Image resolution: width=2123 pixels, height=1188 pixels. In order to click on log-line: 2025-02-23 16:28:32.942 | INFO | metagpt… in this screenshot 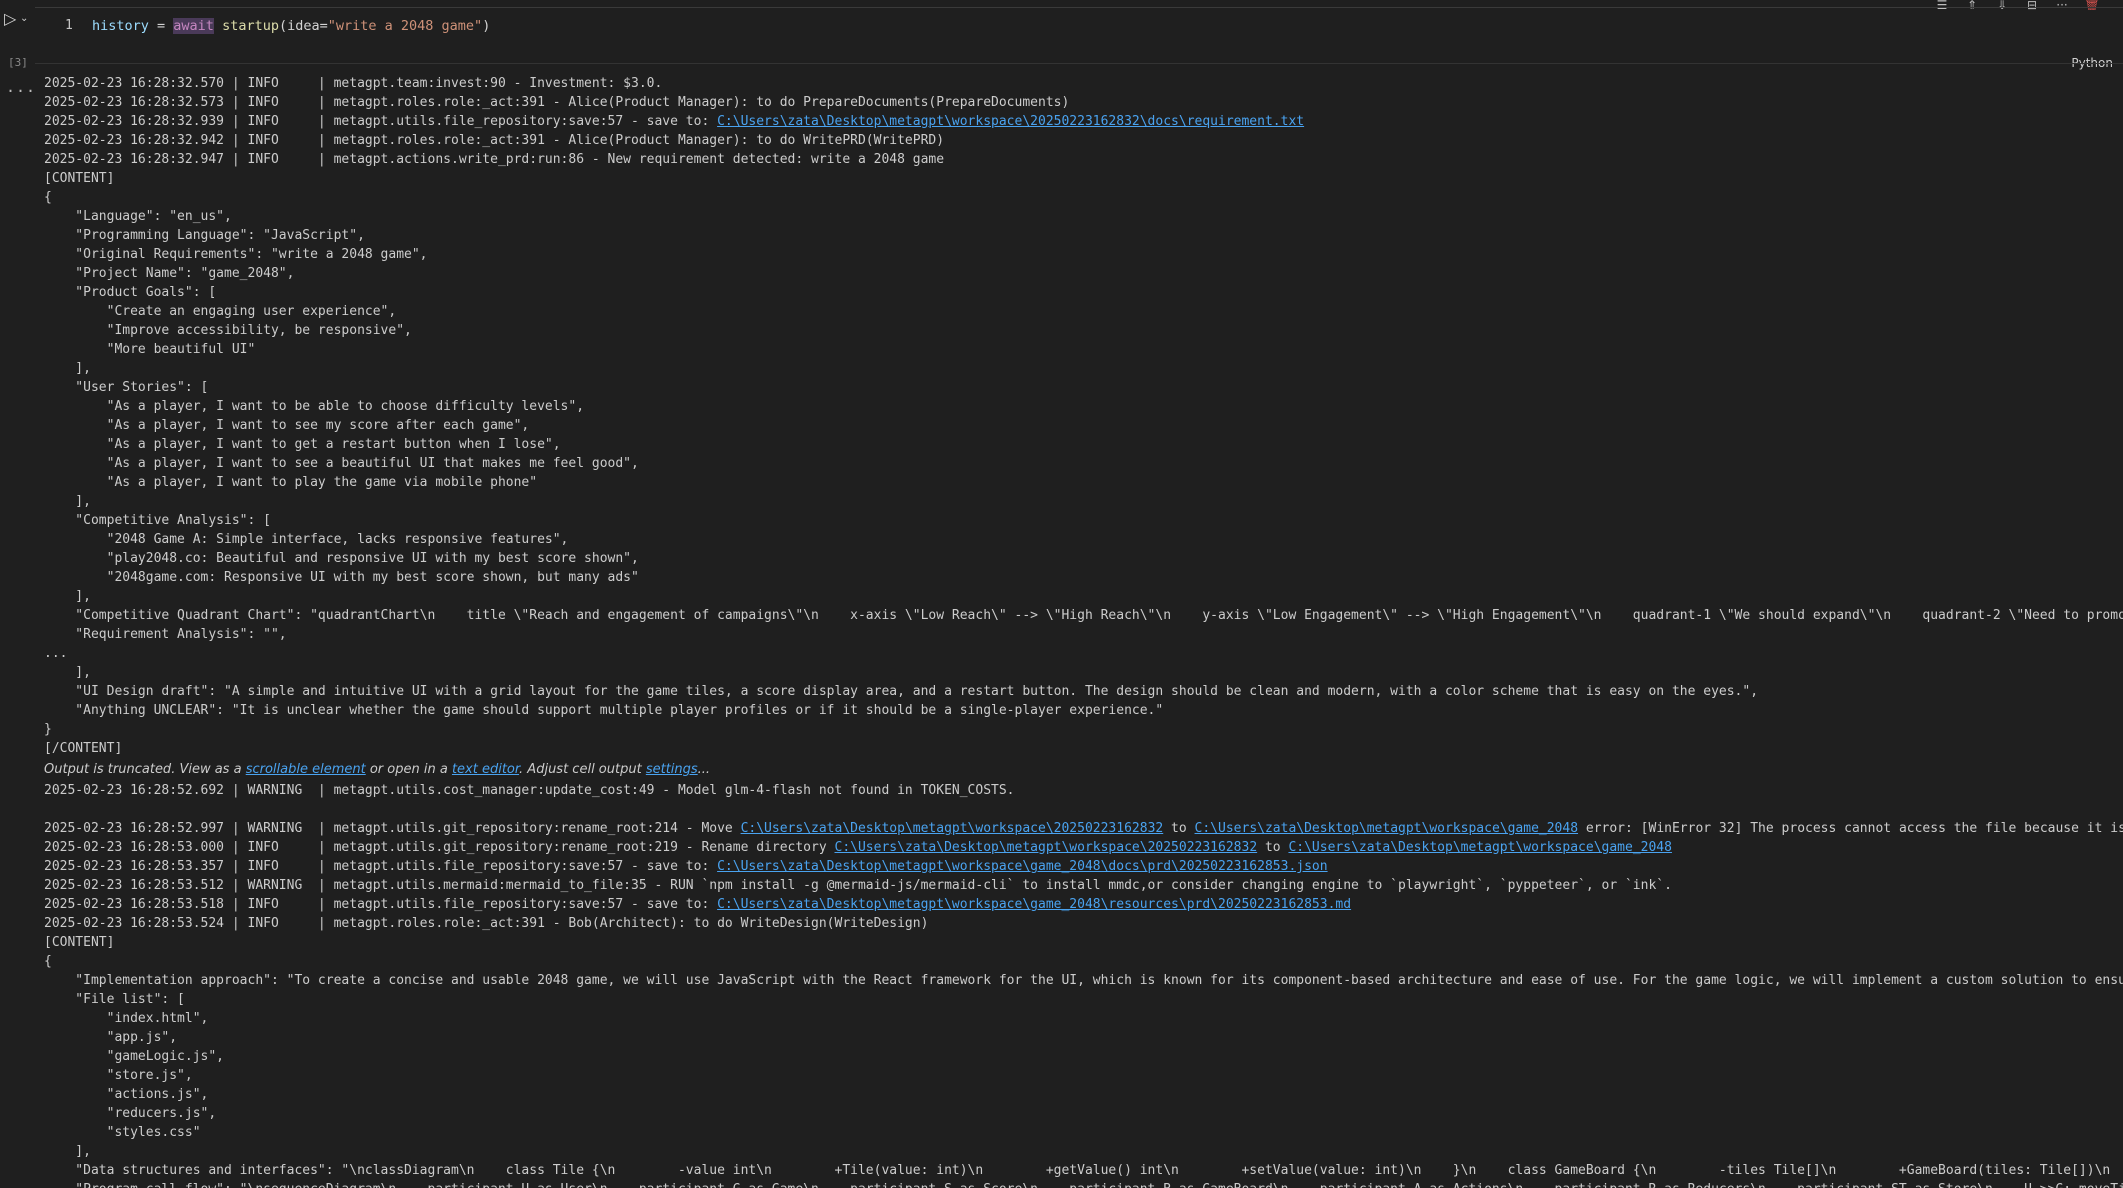, I will do `click(494, 140)`.